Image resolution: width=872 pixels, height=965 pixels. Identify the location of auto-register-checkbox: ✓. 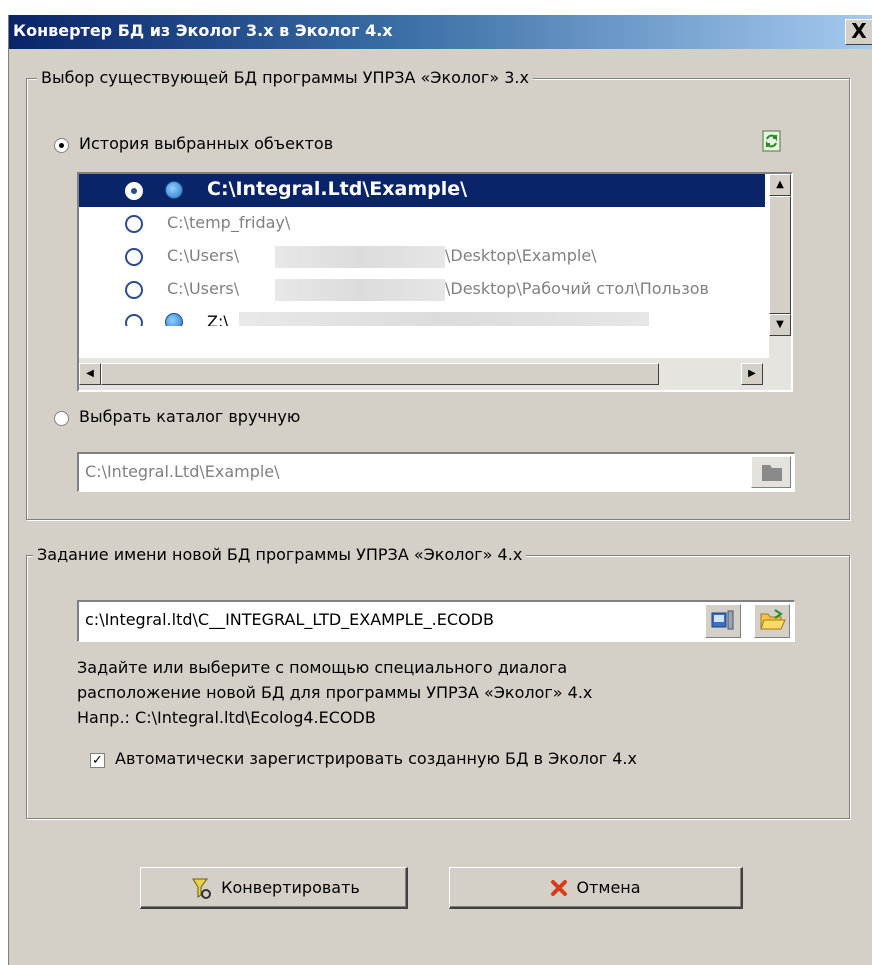
(97, 760).